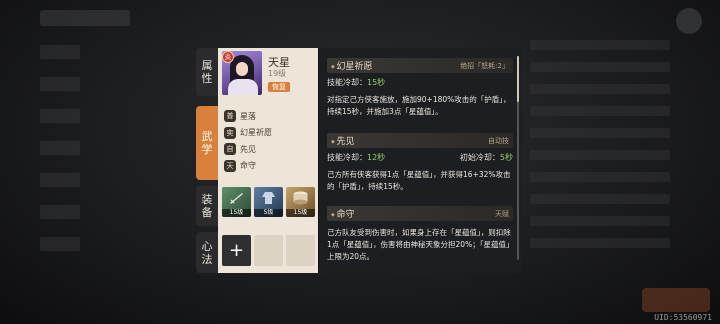 The width and height of the screenshot is (720, 324). I want to click on background-action-button, so click(676, 300).